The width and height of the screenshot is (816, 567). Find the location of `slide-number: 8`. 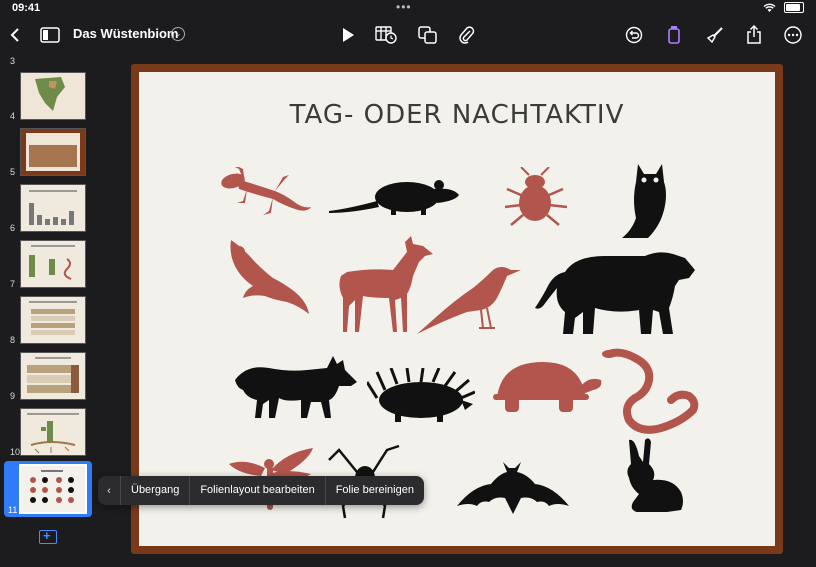

slide-number: 8 is located at coordinates (13, 340).